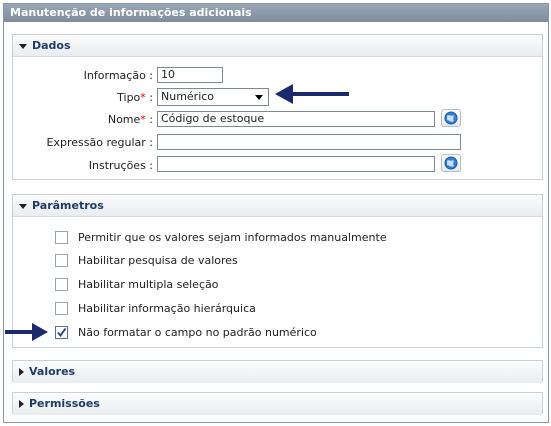 The height and width of the screenshot is (426, 551). I want to click on nao-formatar-label: Não formatar o campo no padrão numérico, so click(197, 332).